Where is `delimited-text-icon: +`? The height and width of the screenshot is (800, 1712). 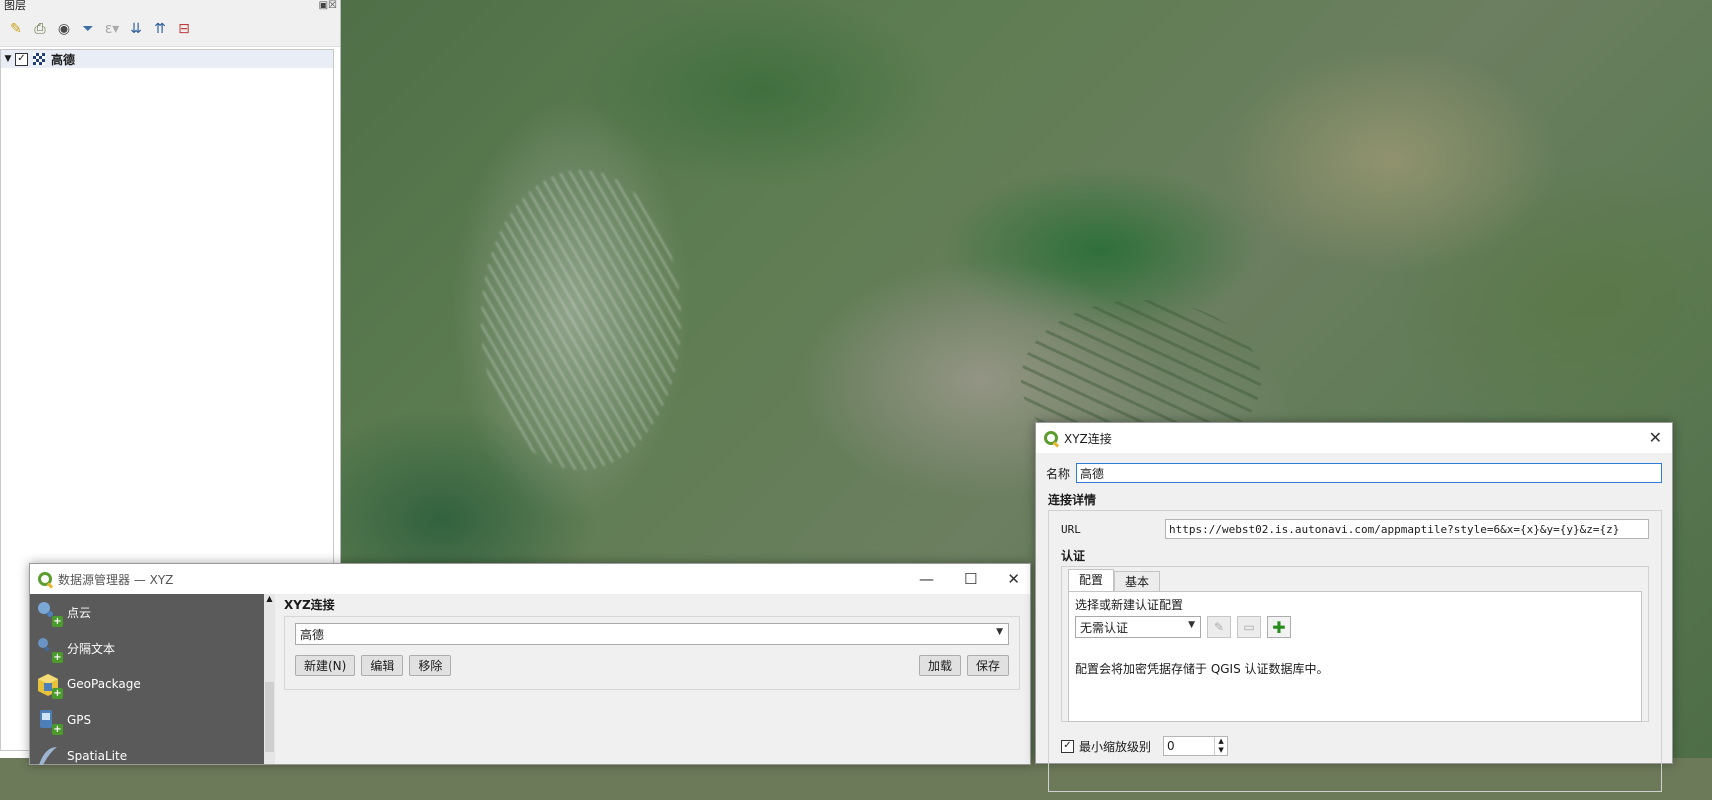
delimited-text-icon: + is located at coordinates (49, 649).